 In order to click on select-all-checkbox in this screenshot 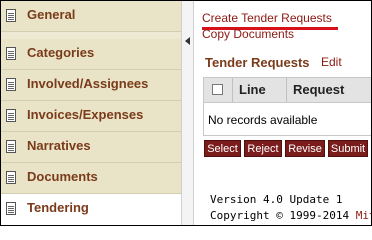, I will do `click(217, 89)`.